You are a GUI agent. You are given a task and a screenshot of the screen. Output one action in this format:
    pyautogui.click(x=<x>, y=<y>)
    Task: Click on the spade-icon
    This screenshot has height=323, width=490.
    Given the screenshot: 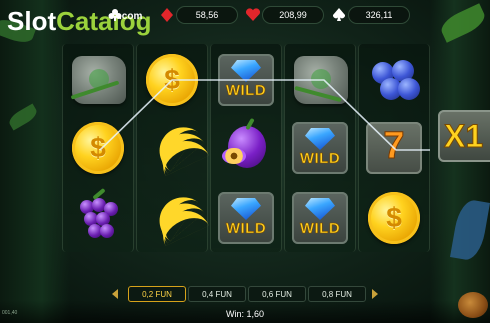 What is the action you would take?
    pyautogui.click(x=339, y=15)
    